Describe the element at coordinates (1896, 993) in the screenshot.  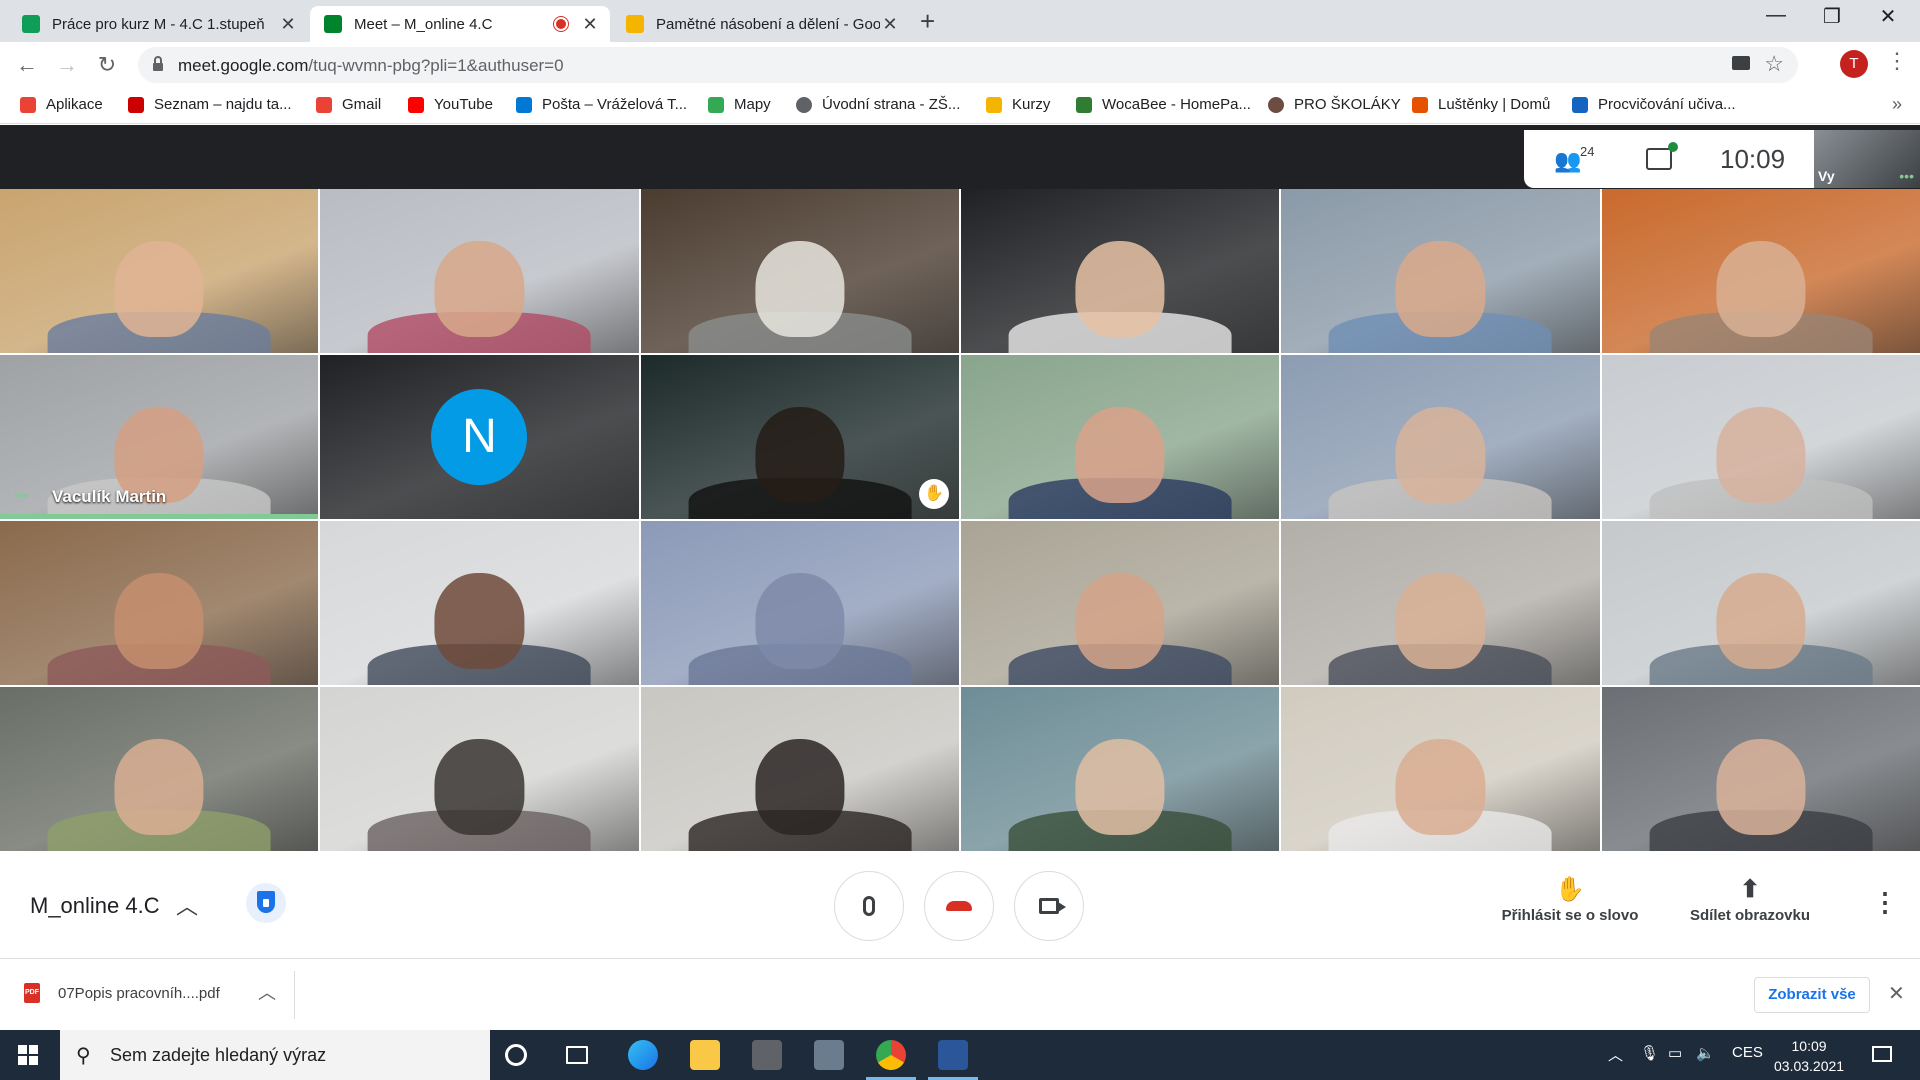
I see `close-downloads-icon: ✕` at that location.